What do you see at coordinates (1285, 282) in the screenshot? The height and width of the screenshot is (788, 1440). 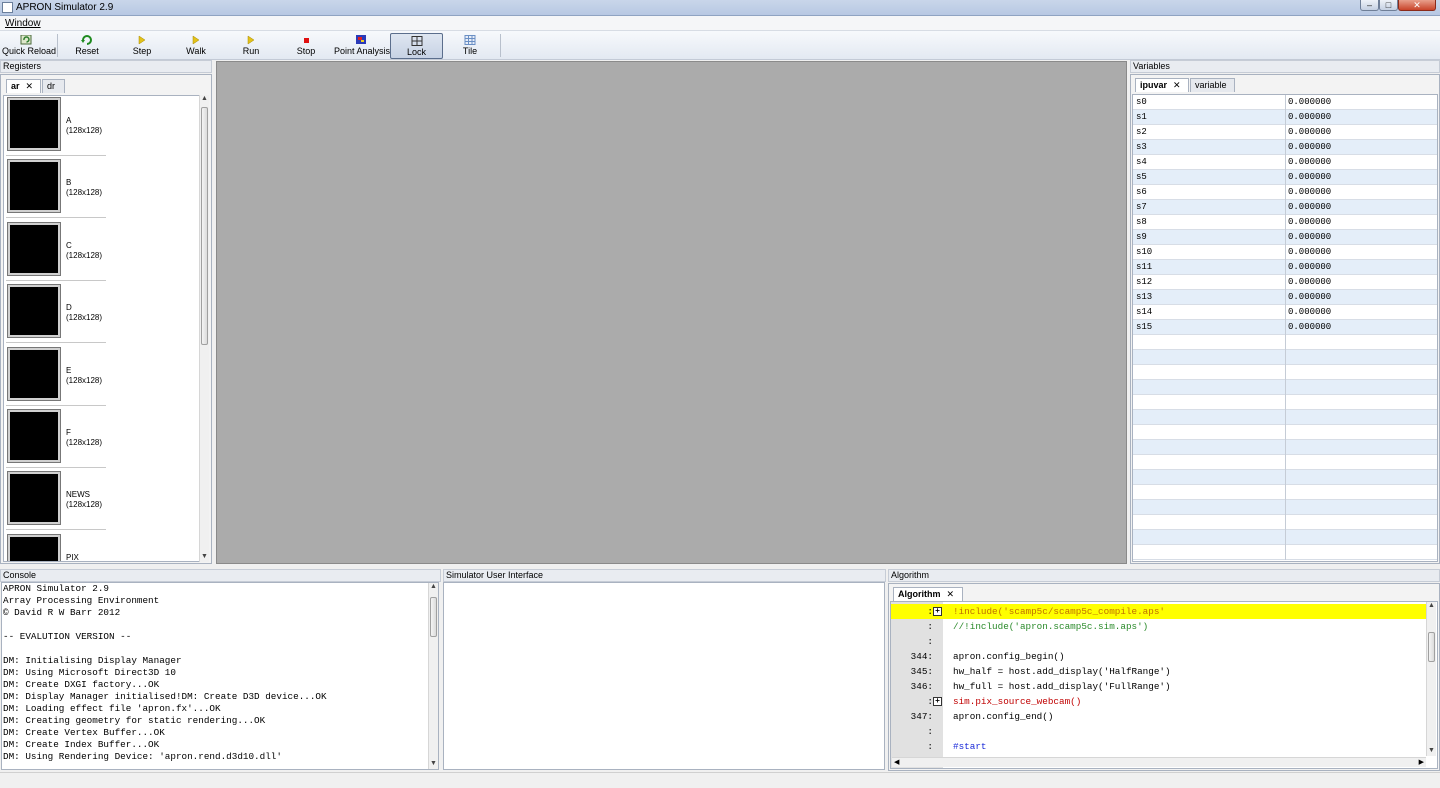 I see `variable-row: s12 0.000000` at bounding box center [1285, 282].